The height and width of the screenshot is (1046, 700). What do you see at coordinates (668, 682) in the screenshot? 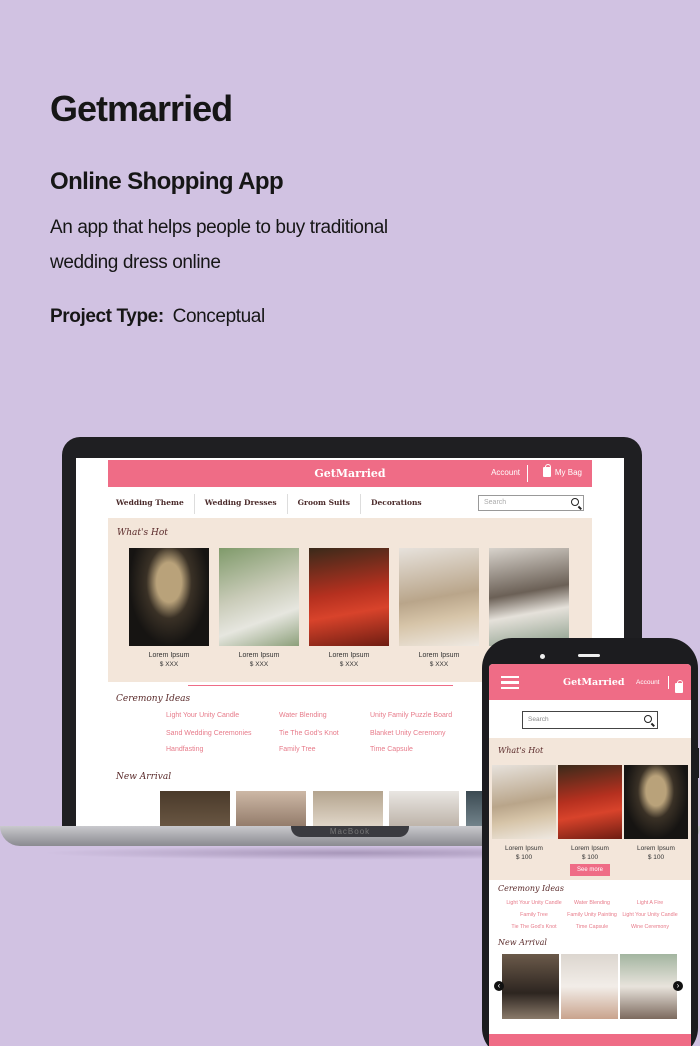
I see `mobile-header-divider` at bounding box center [668, 682].